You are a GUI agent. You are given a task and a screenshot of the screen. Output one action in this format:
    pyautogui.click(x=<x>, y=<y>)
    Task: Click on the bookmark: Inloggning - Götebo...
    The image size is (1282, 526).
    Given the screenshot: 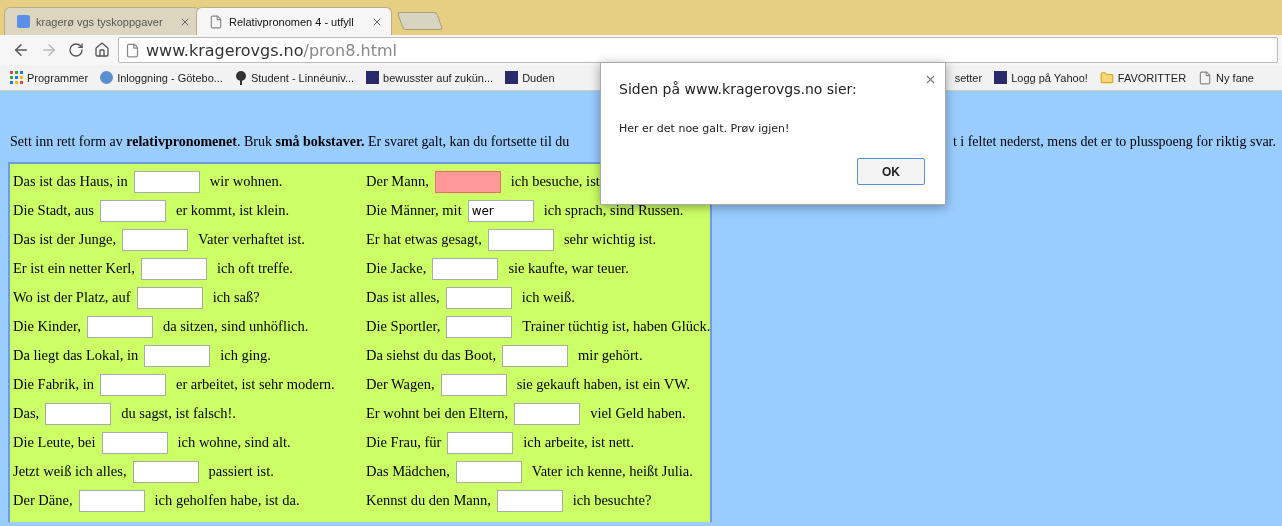 What is the action you would take?
    pyautogui.click(x=161, y=77)
    